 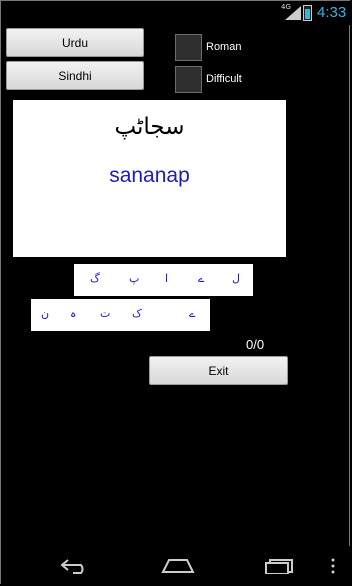 I want to click on battery-icon, so click(x=307, y=13).